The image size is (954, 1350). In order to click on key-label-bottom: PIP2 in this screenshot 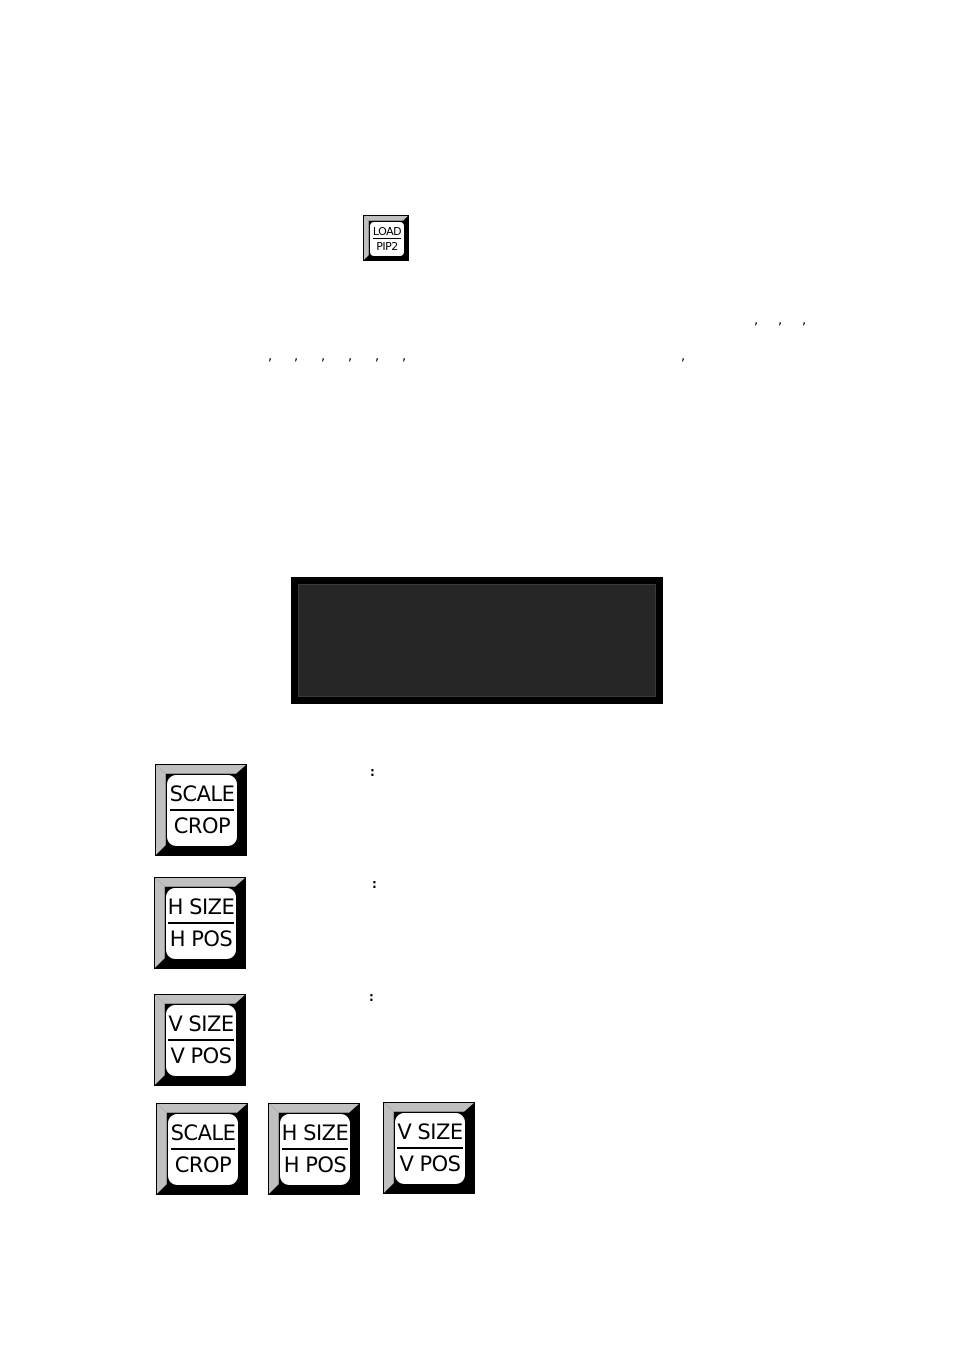, I will do `click(387, 246)`.